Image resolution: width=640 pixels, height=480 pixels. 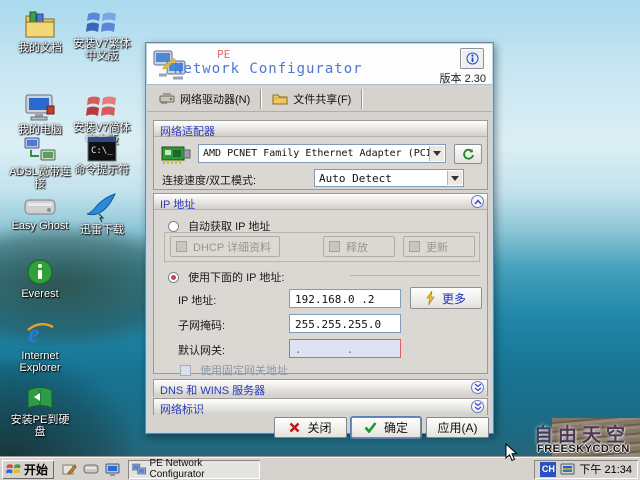 What do you see at coordinates (40, 24) in the screenshot?
I see `my-documents-icon` at bounding box center [40, 24].